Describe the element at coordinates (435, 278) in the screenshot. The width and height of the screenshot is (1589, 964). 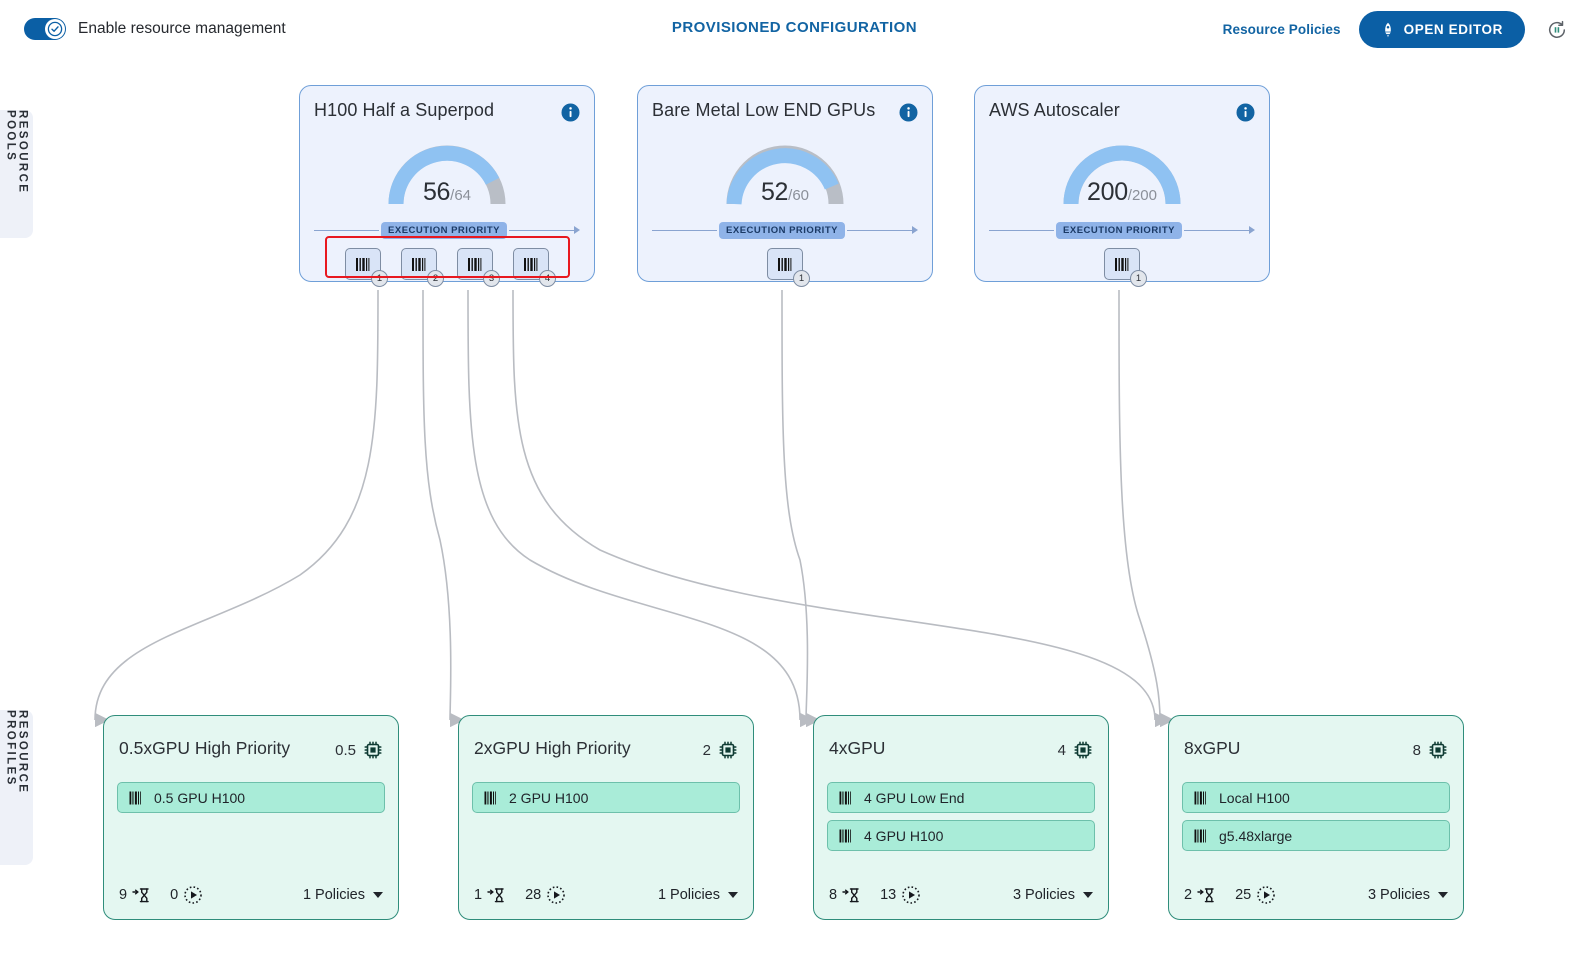
I see `pool-chip-badge: 2` at that location.